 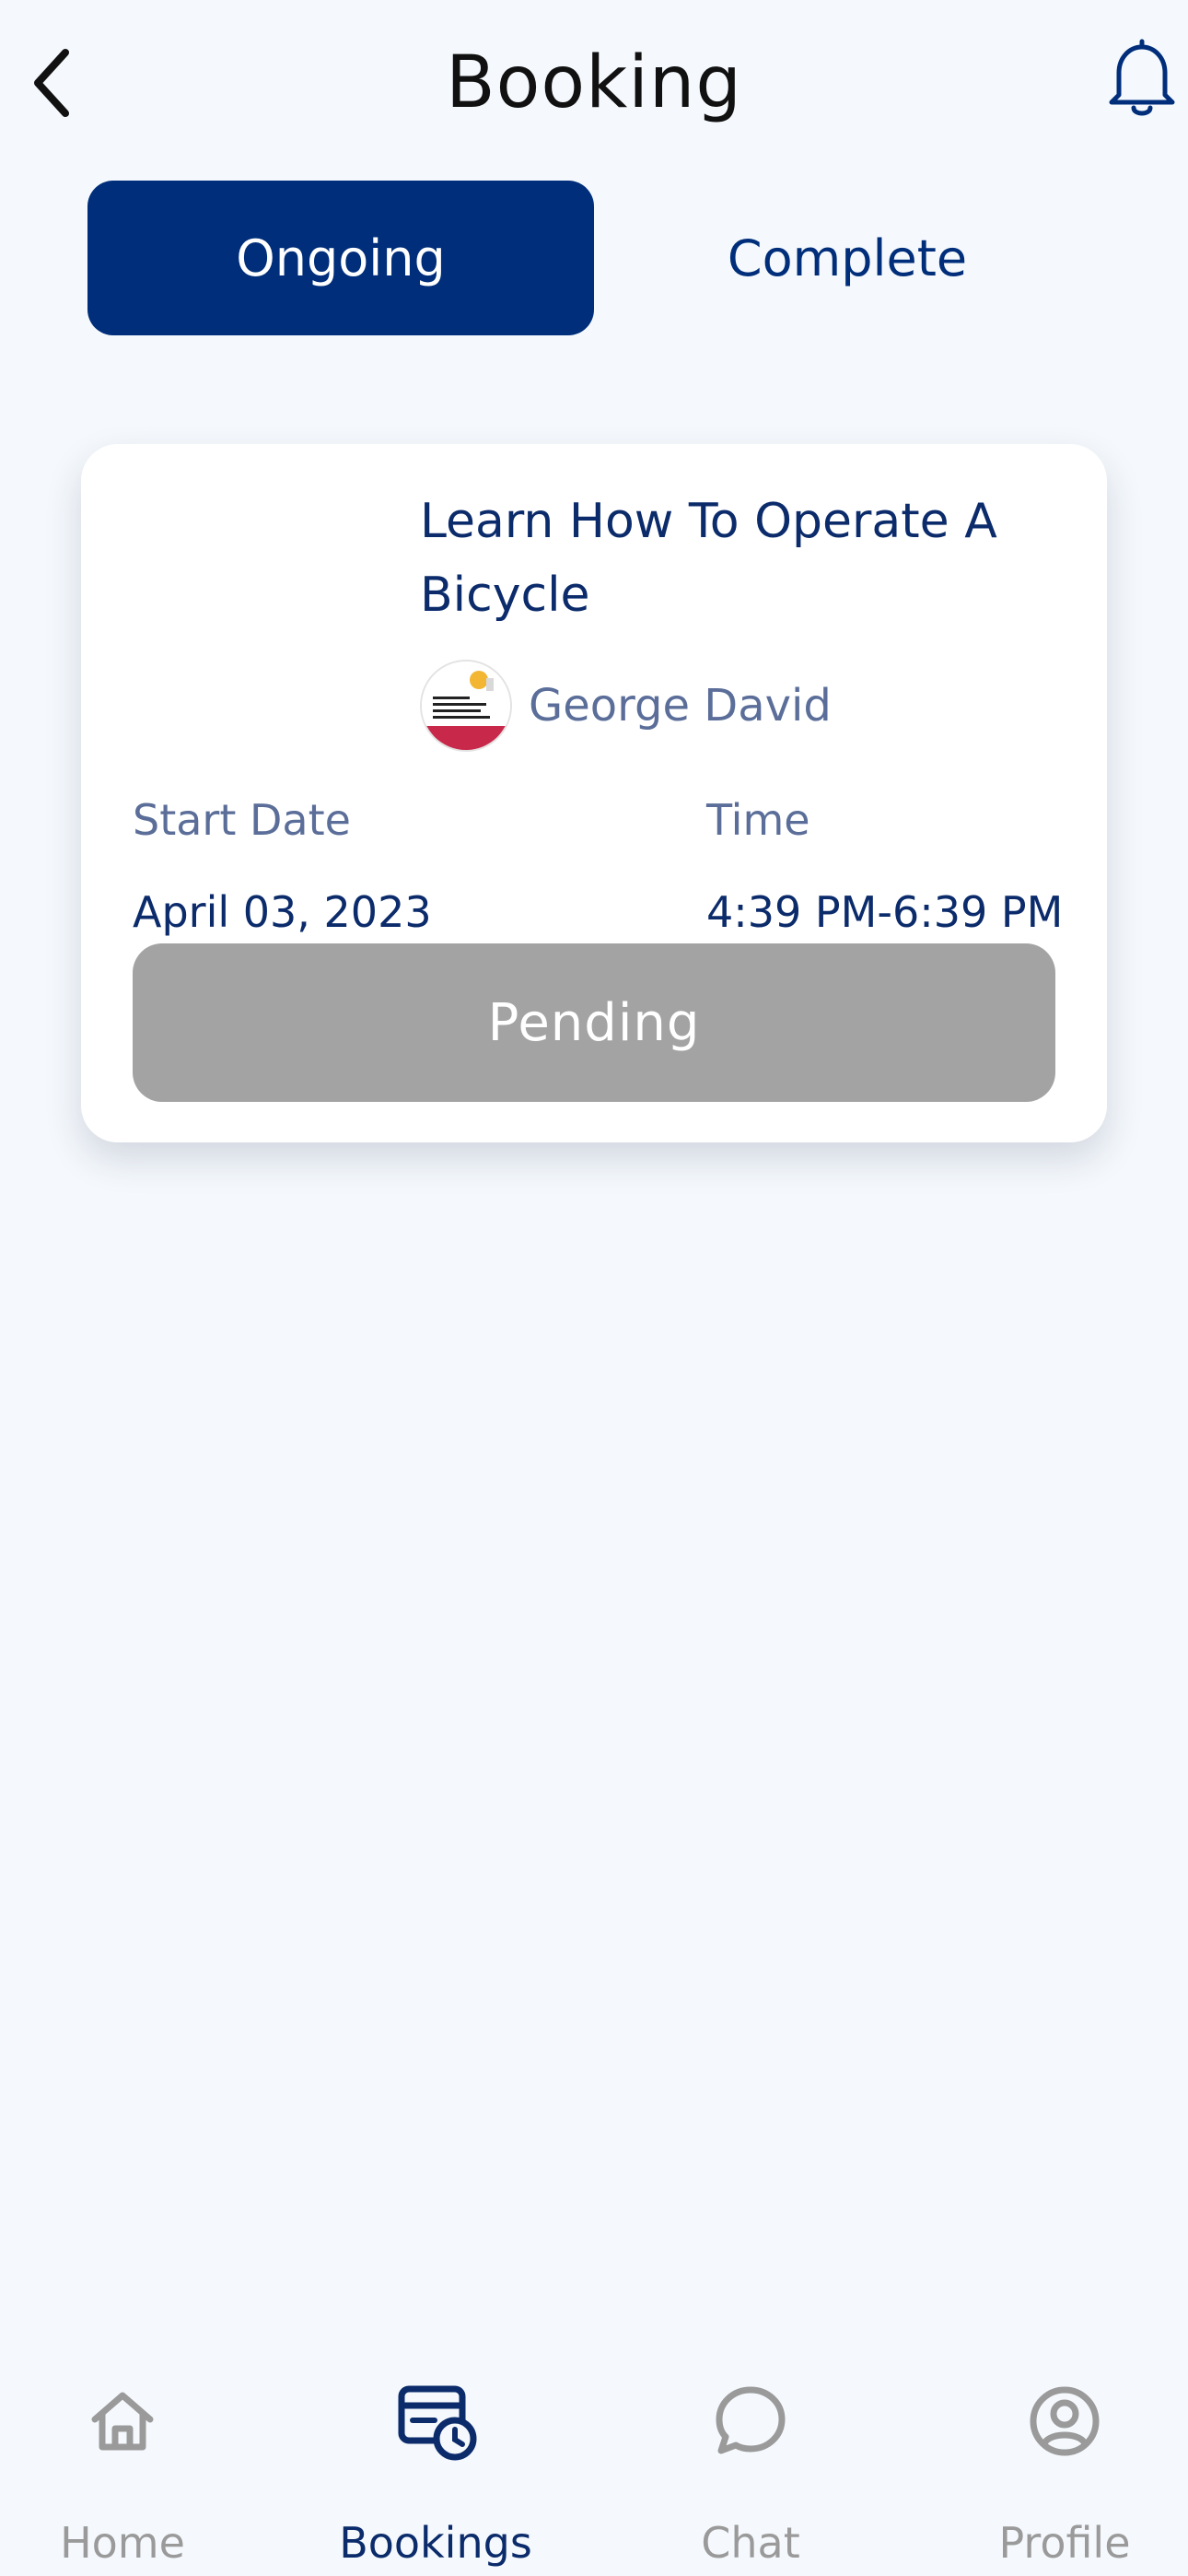 What do you see at coordinates (885, 912) in the screenshot?
I see `time-value: 4:39 PM-6:39 PM` at bounding box center [885, 912].